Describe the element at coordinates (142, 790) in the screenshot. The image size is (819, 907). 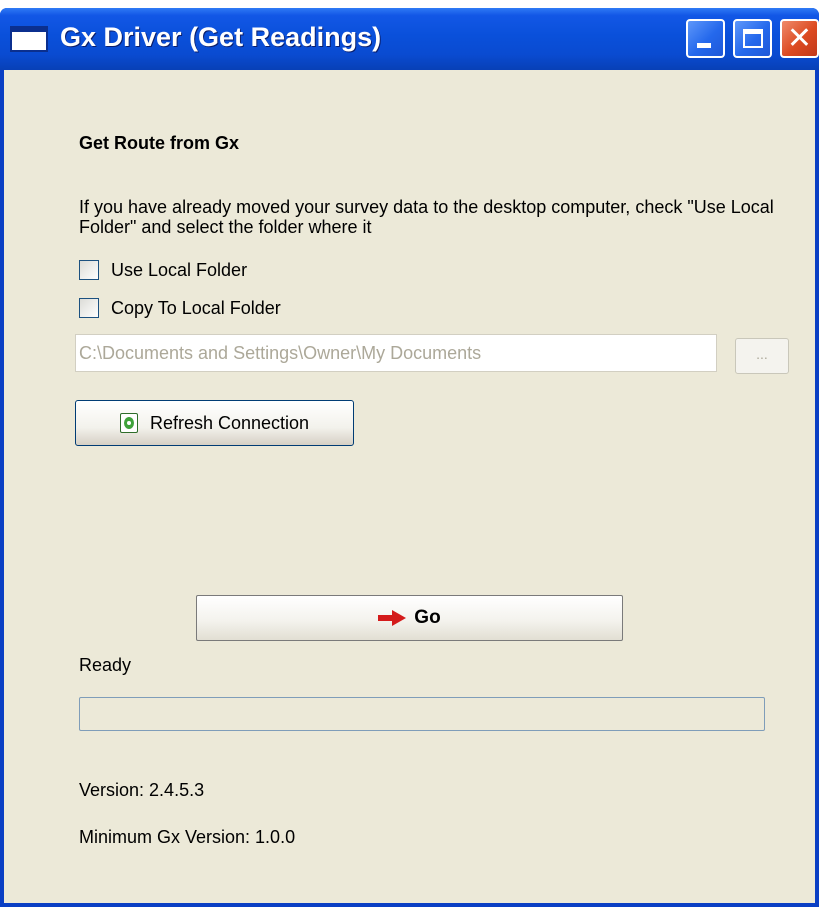
I see `version-text: Version: 2.4.5.3` at that location.